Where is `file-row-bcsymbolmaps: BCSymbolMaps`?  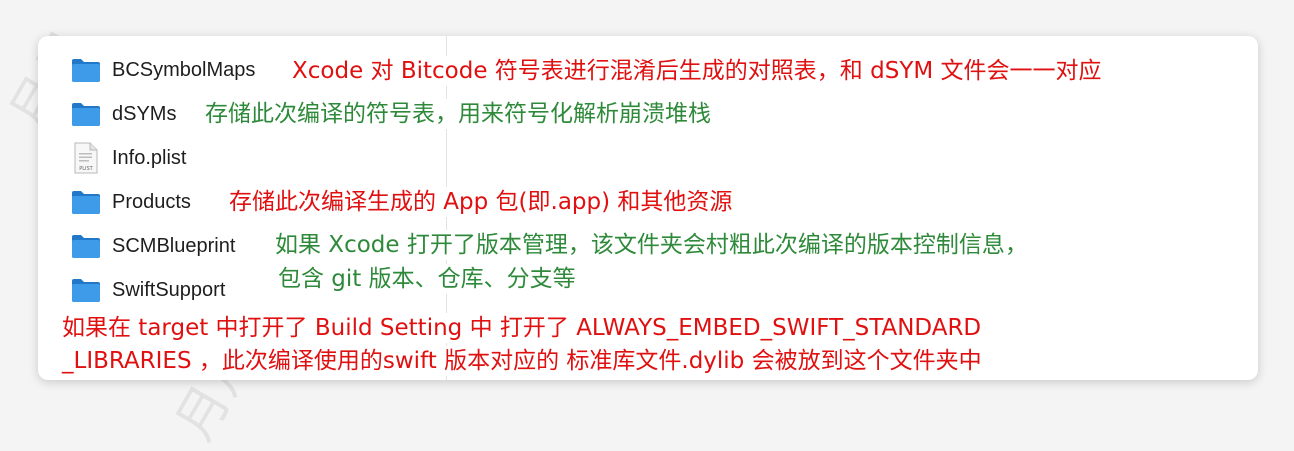
file-row-bcsymbolmaps: BCSymbolMaps is located at coordinates (165, 70).